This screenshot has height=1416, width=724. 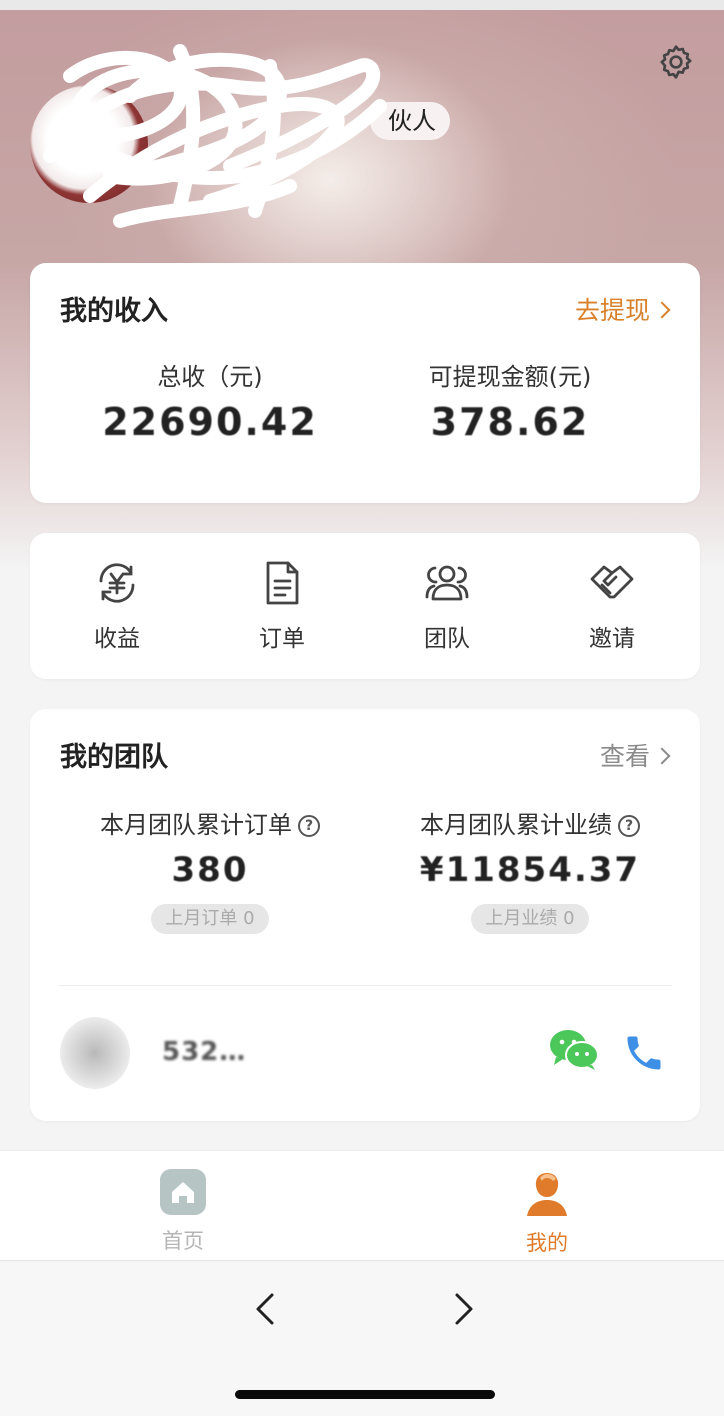 I want to click on menu-item-invite: 邀请, so click(x=612, y=606).